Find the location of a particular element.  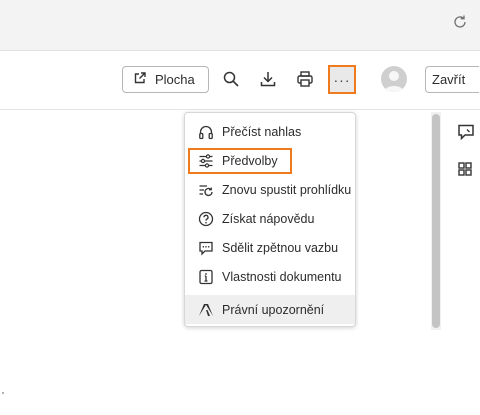

menu-item-feedback: Sdělit zpětnou vazbu is located at coordinates (270, 247).